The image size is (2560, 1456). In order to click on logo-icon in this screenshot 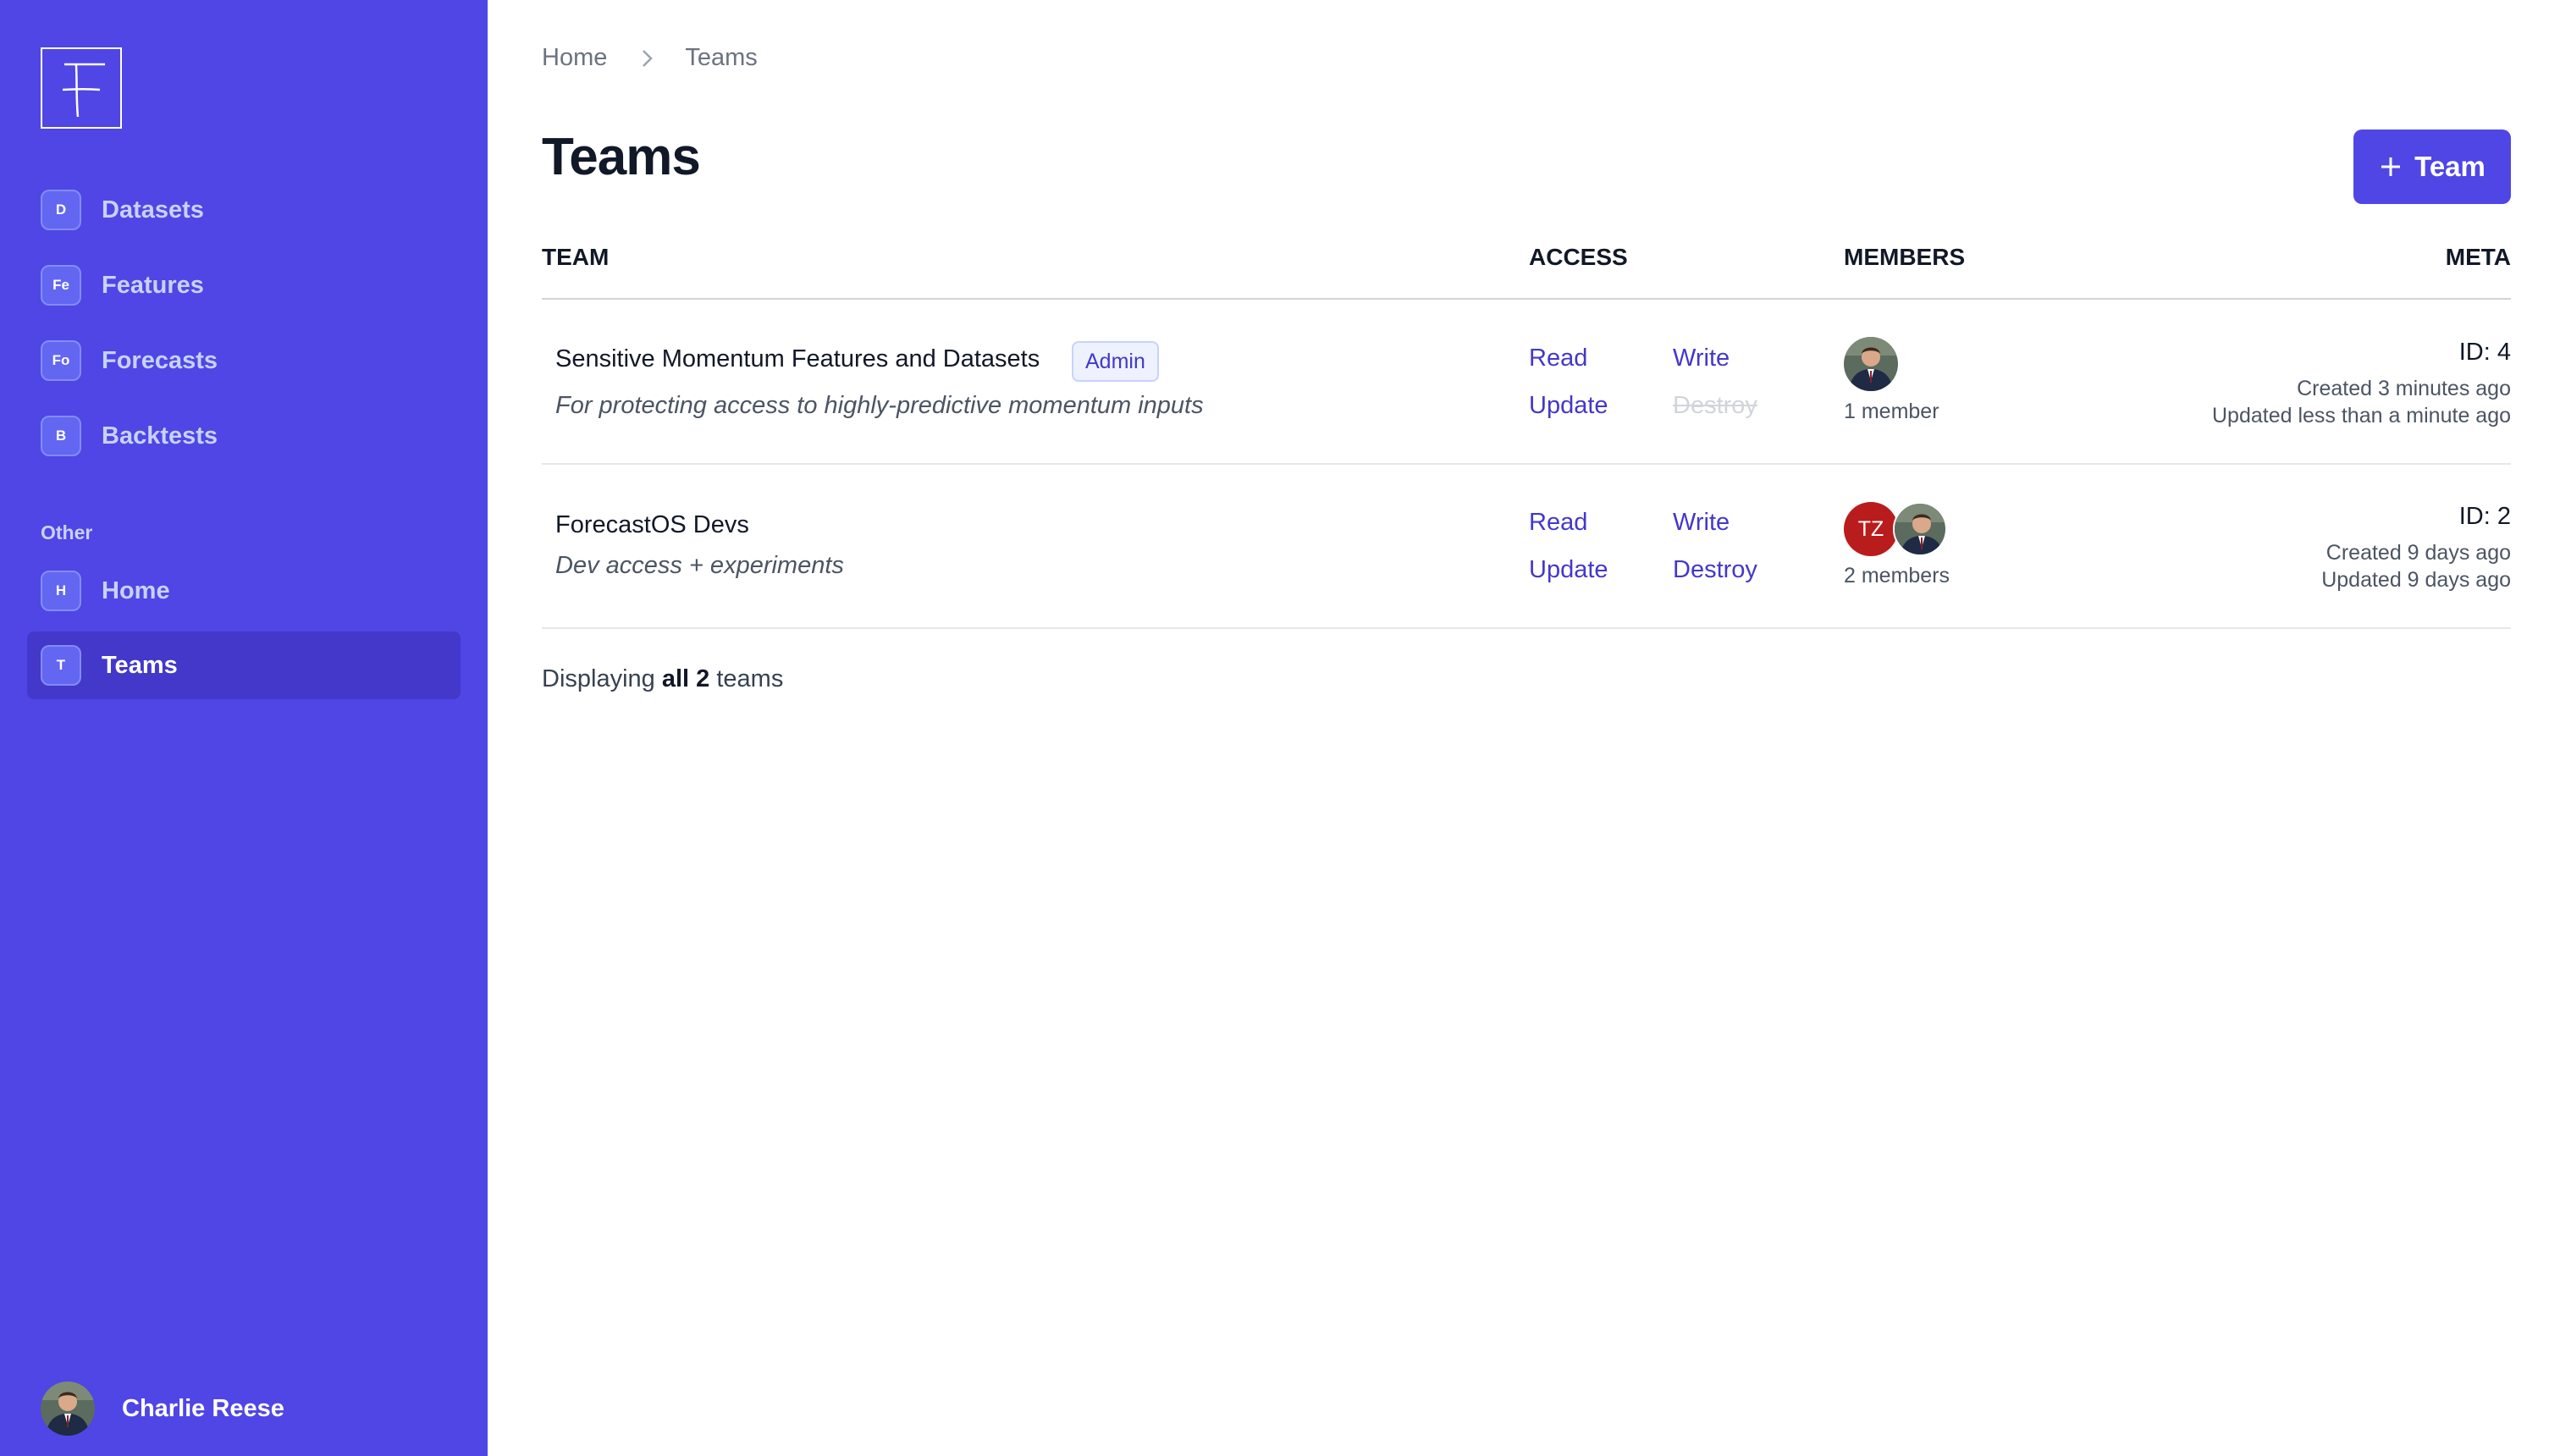, I will do `click(83, 90)`.